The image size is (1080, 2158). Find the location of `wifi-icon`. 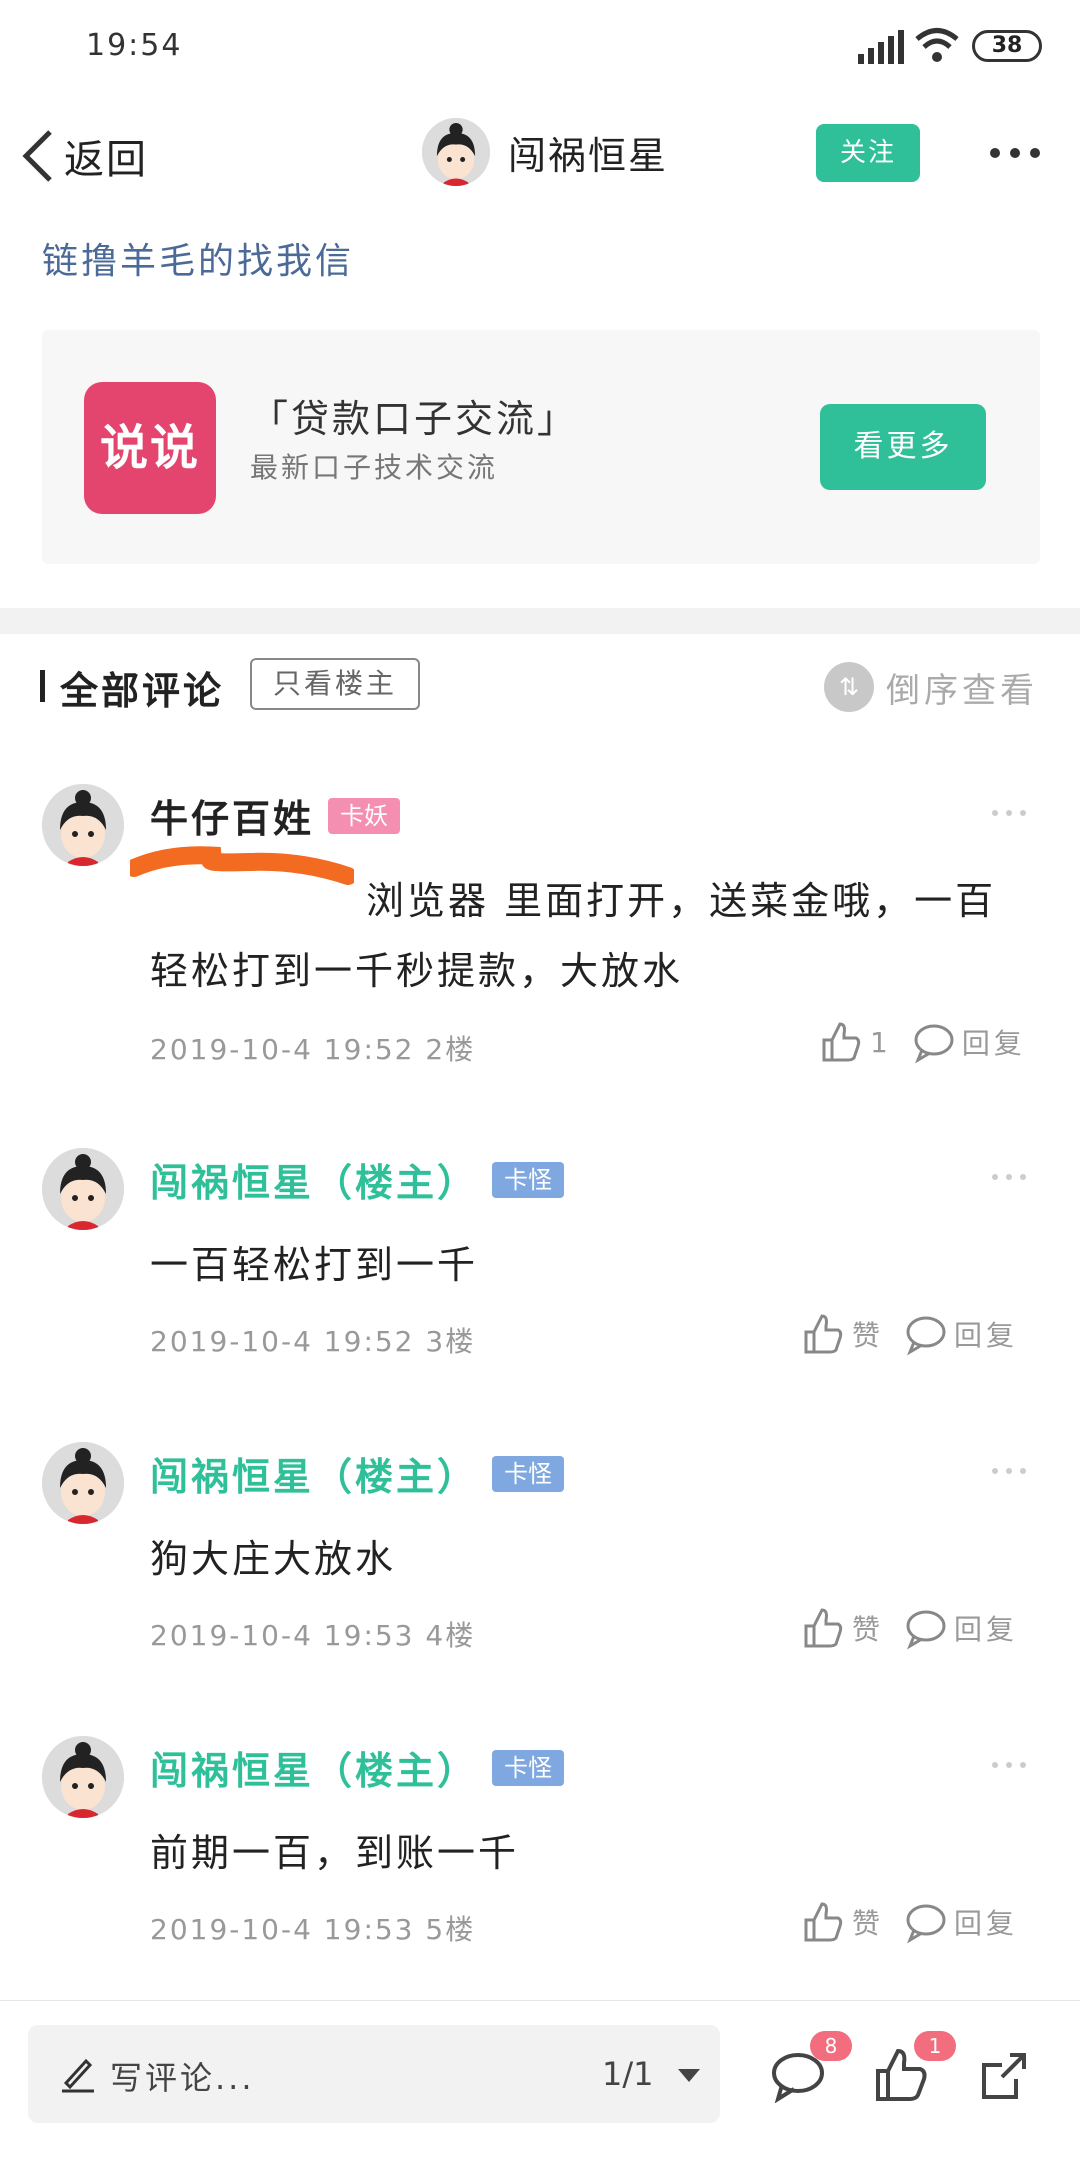

wifi-icon is located at coordinates (937, 45).